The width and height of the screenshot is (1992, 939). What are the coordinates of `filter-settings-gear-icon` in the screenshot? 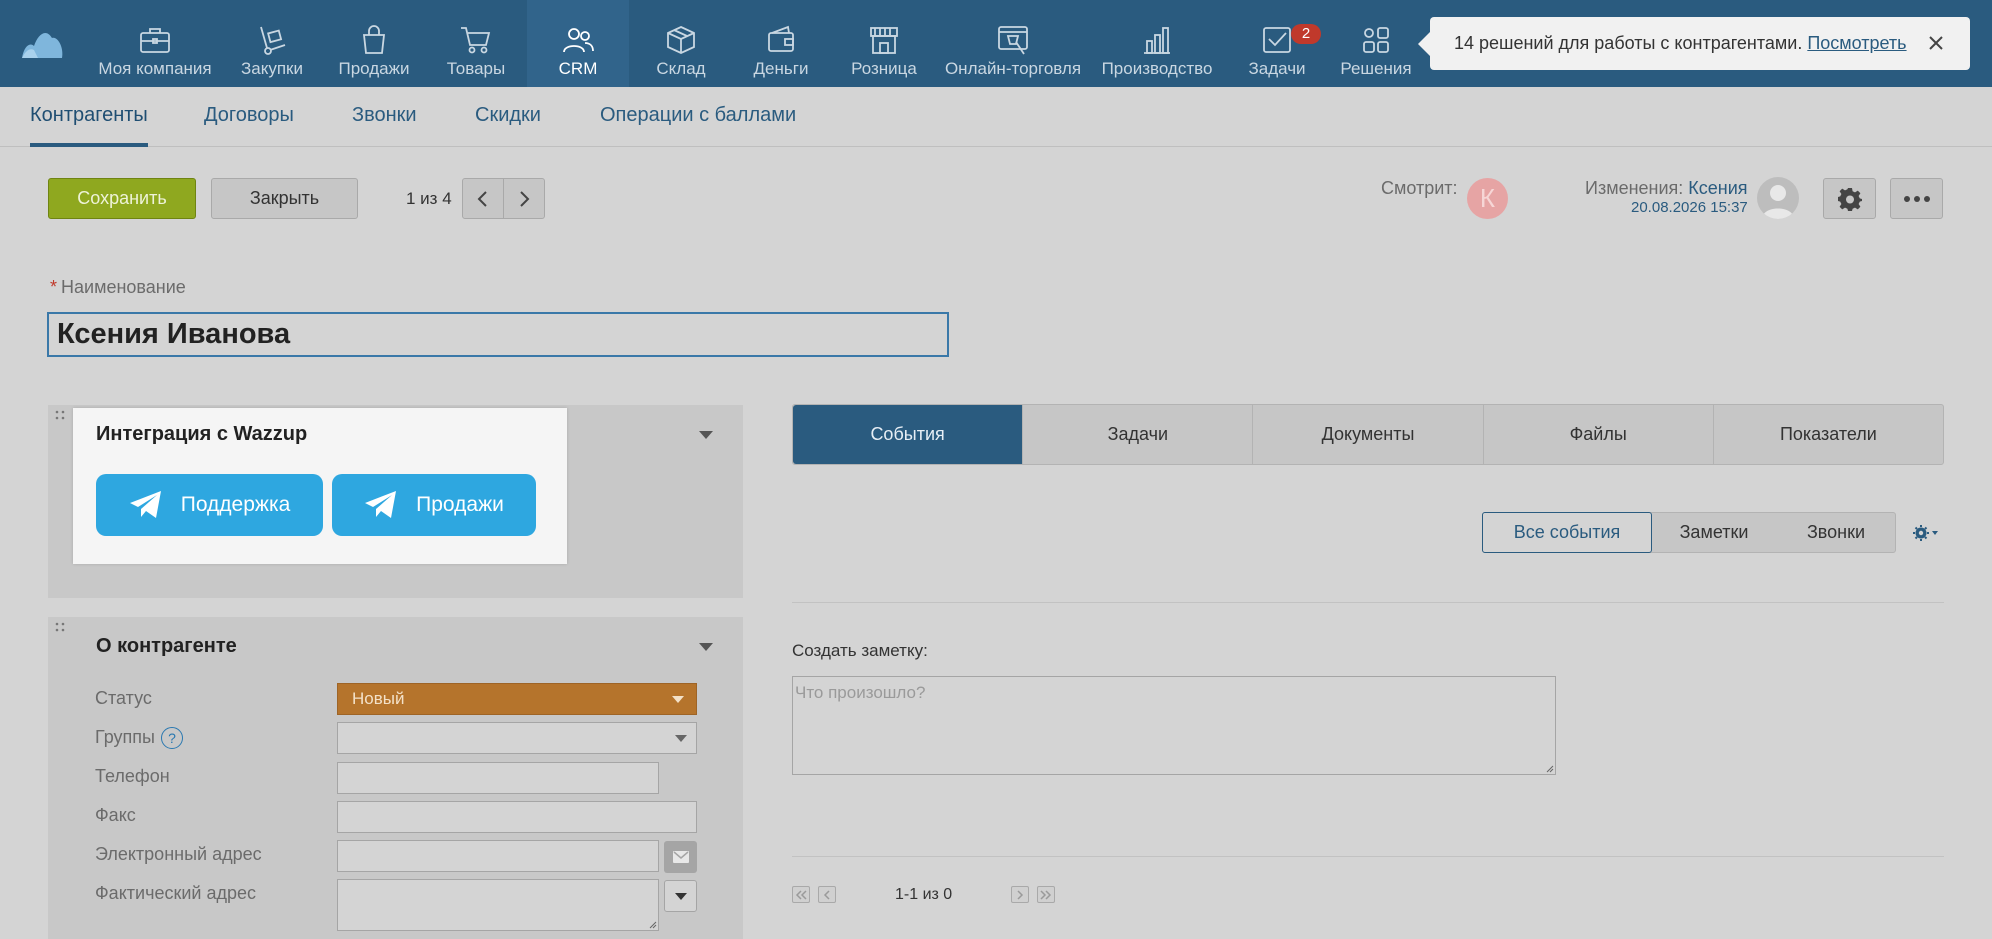 It's located at (1926, 533).